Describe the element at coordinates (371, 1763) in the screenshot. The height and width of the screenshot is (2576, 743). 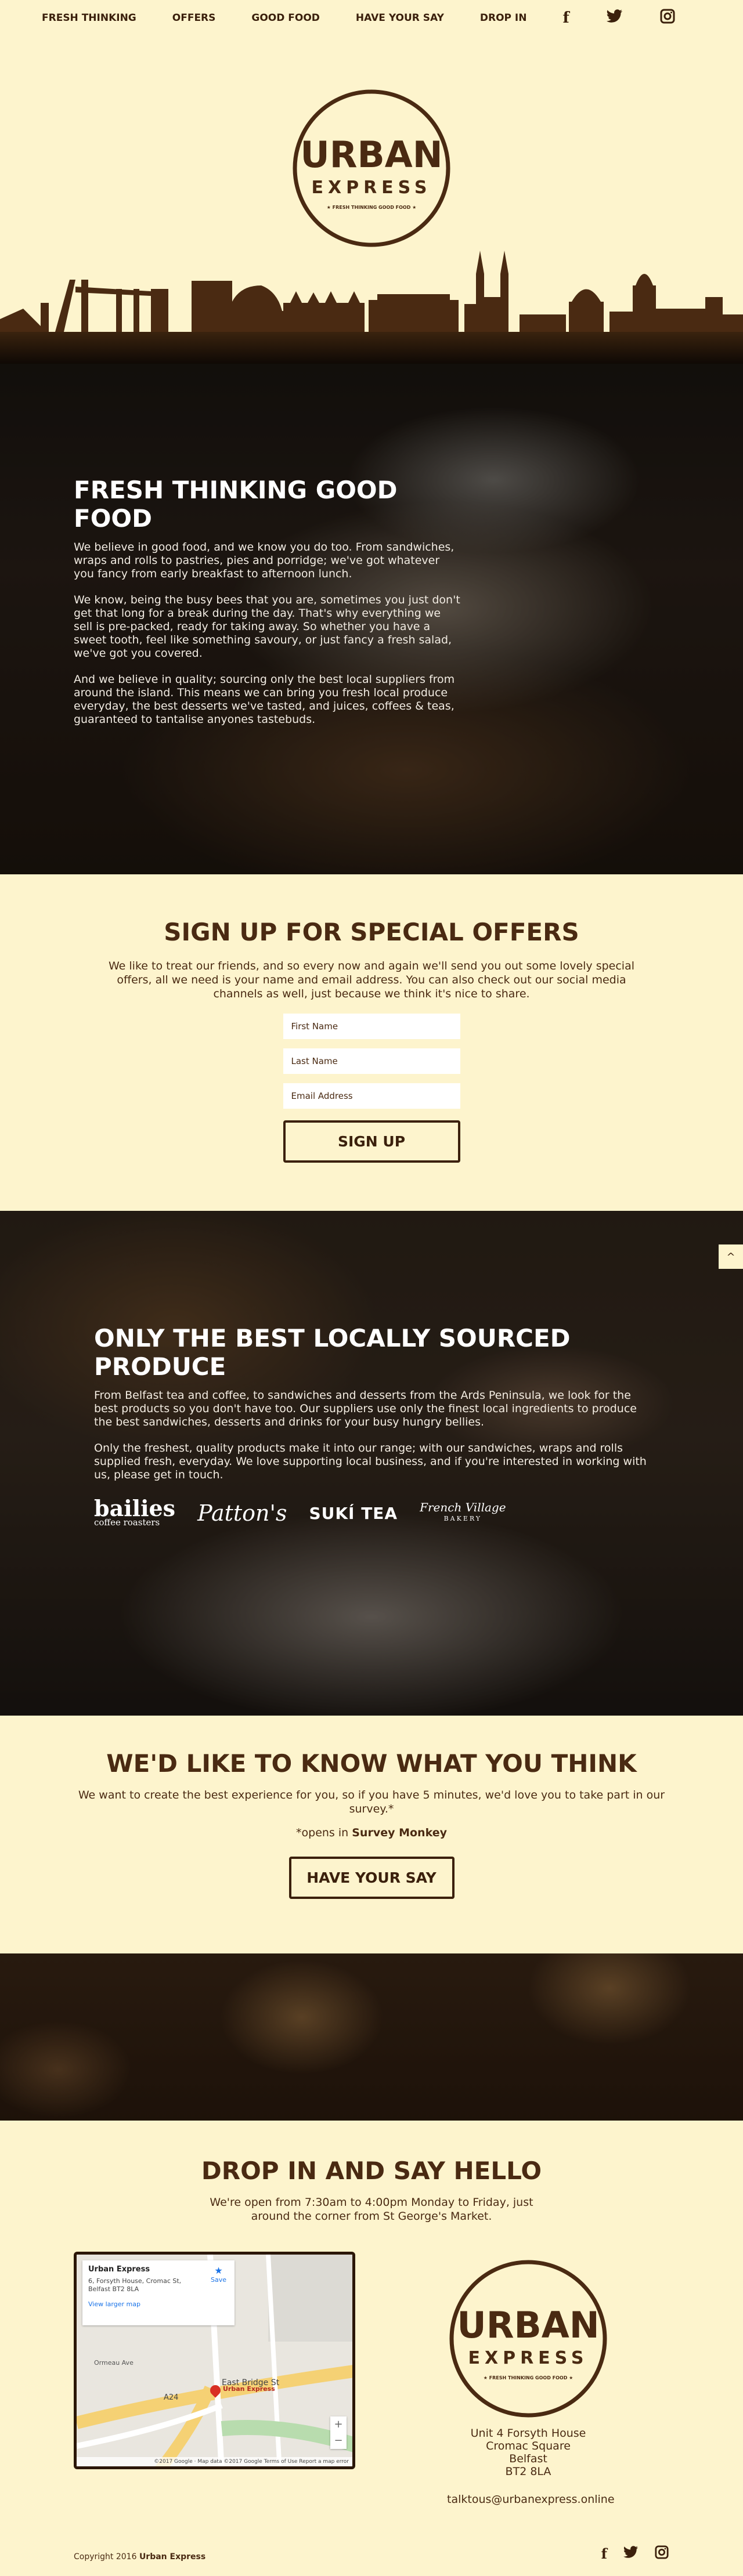
I see `survey-title: WE'D LIKE TO KNOW WHAT YOU THINK` at that location.